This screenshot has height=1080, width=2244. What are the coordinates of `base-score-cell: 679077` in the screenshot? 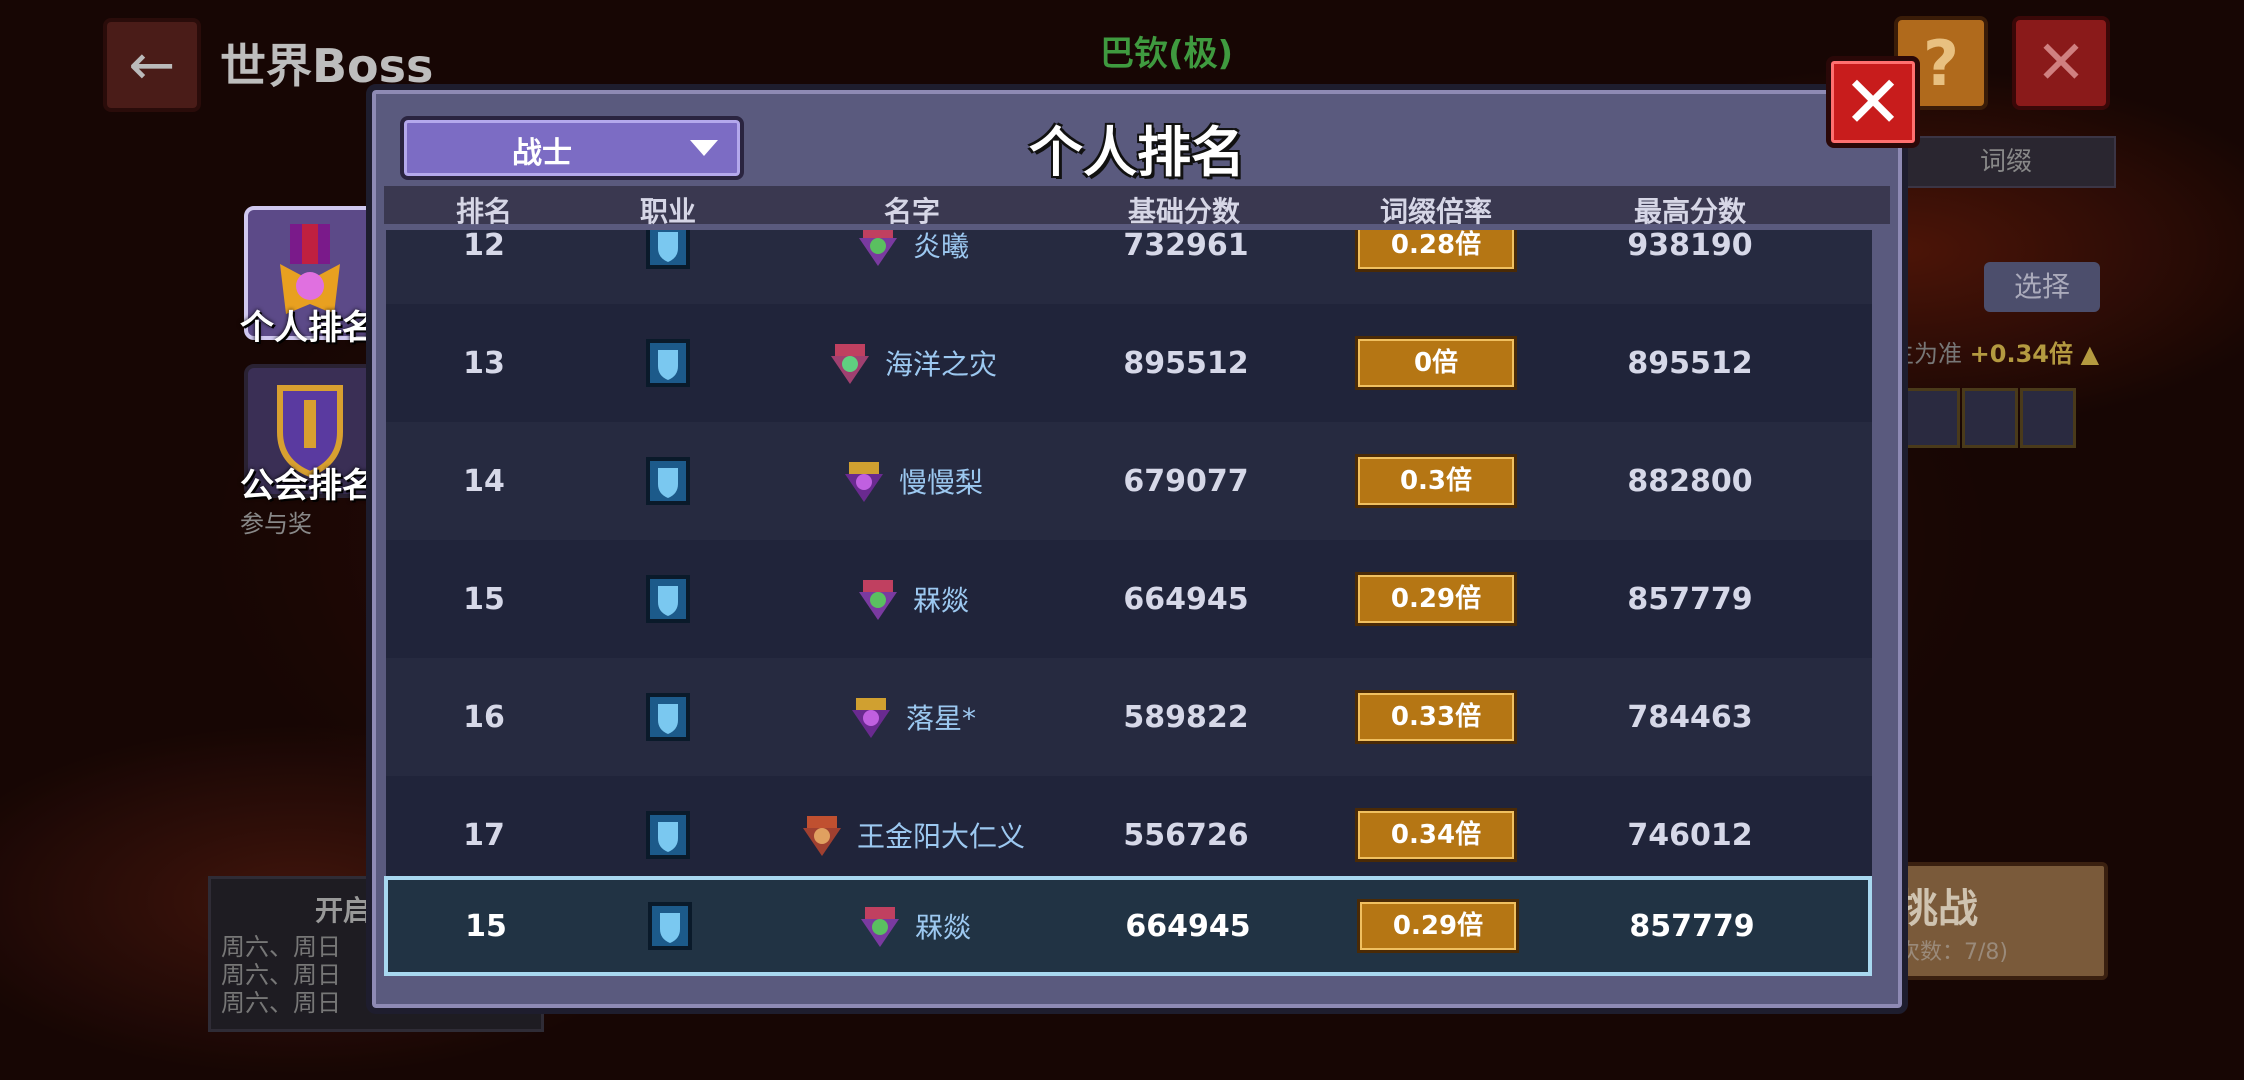 It's located at (1186, 481).